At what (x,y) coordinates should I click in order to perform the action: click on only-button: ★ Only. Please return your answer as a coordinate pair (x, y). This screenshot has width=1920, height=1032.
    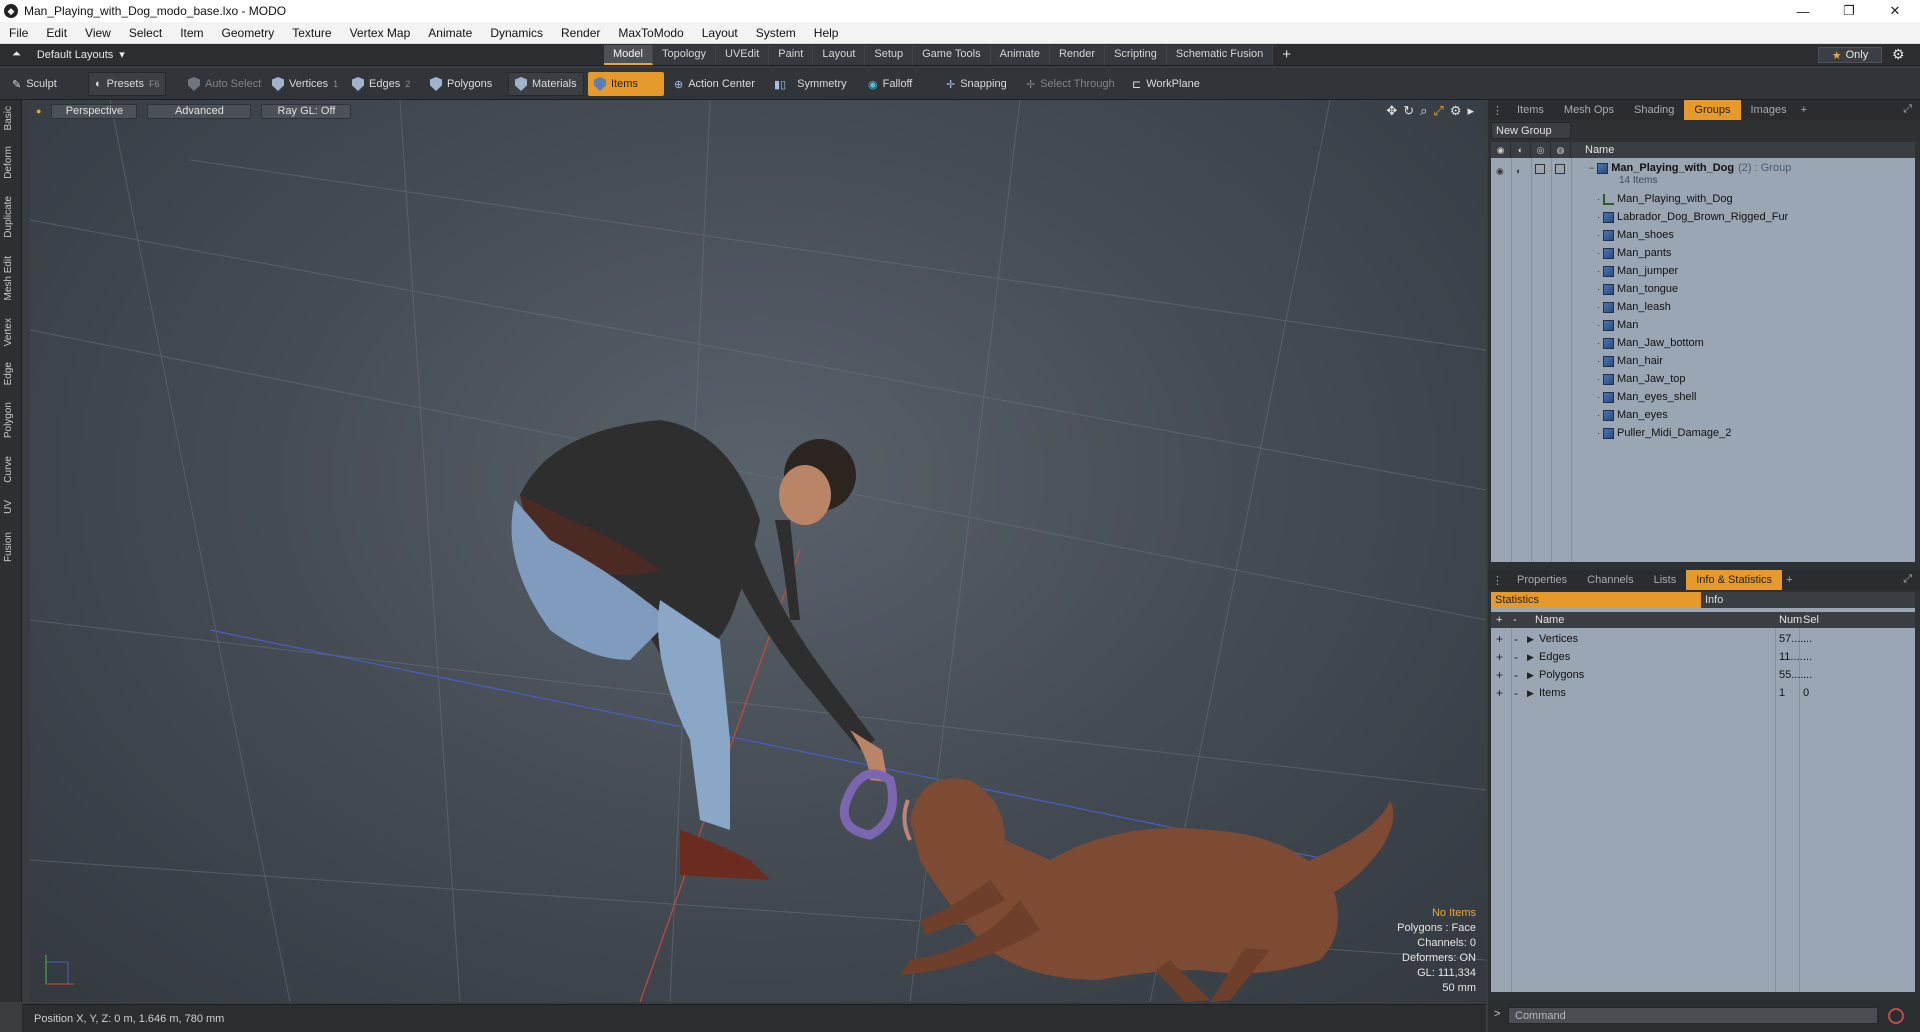
    Looking at the image, I should click on (1850, 55).